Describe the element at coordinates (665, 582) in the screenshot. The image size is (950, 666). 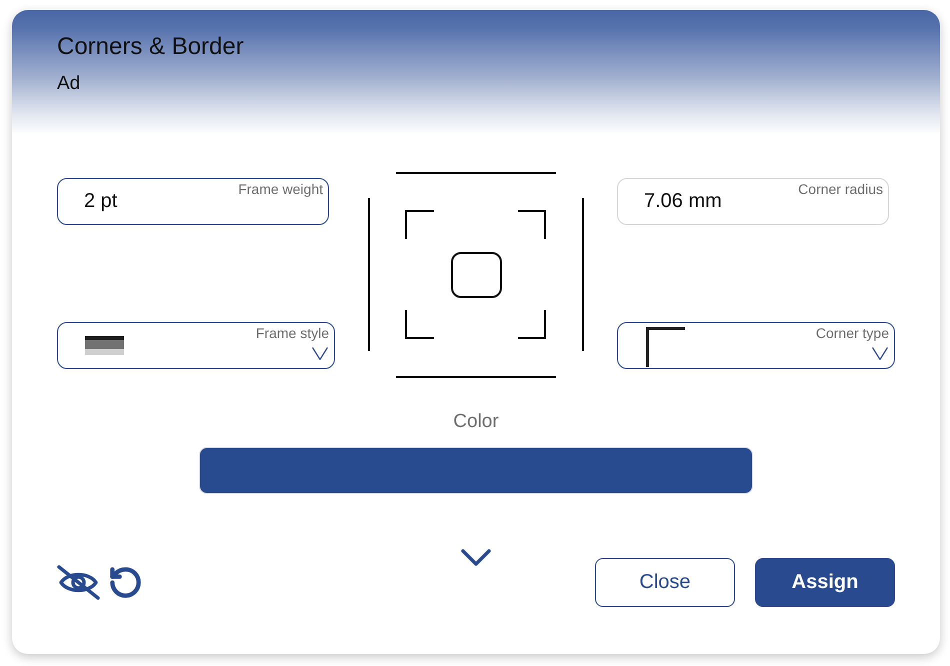
I see `secondary-button: Close` at that location.